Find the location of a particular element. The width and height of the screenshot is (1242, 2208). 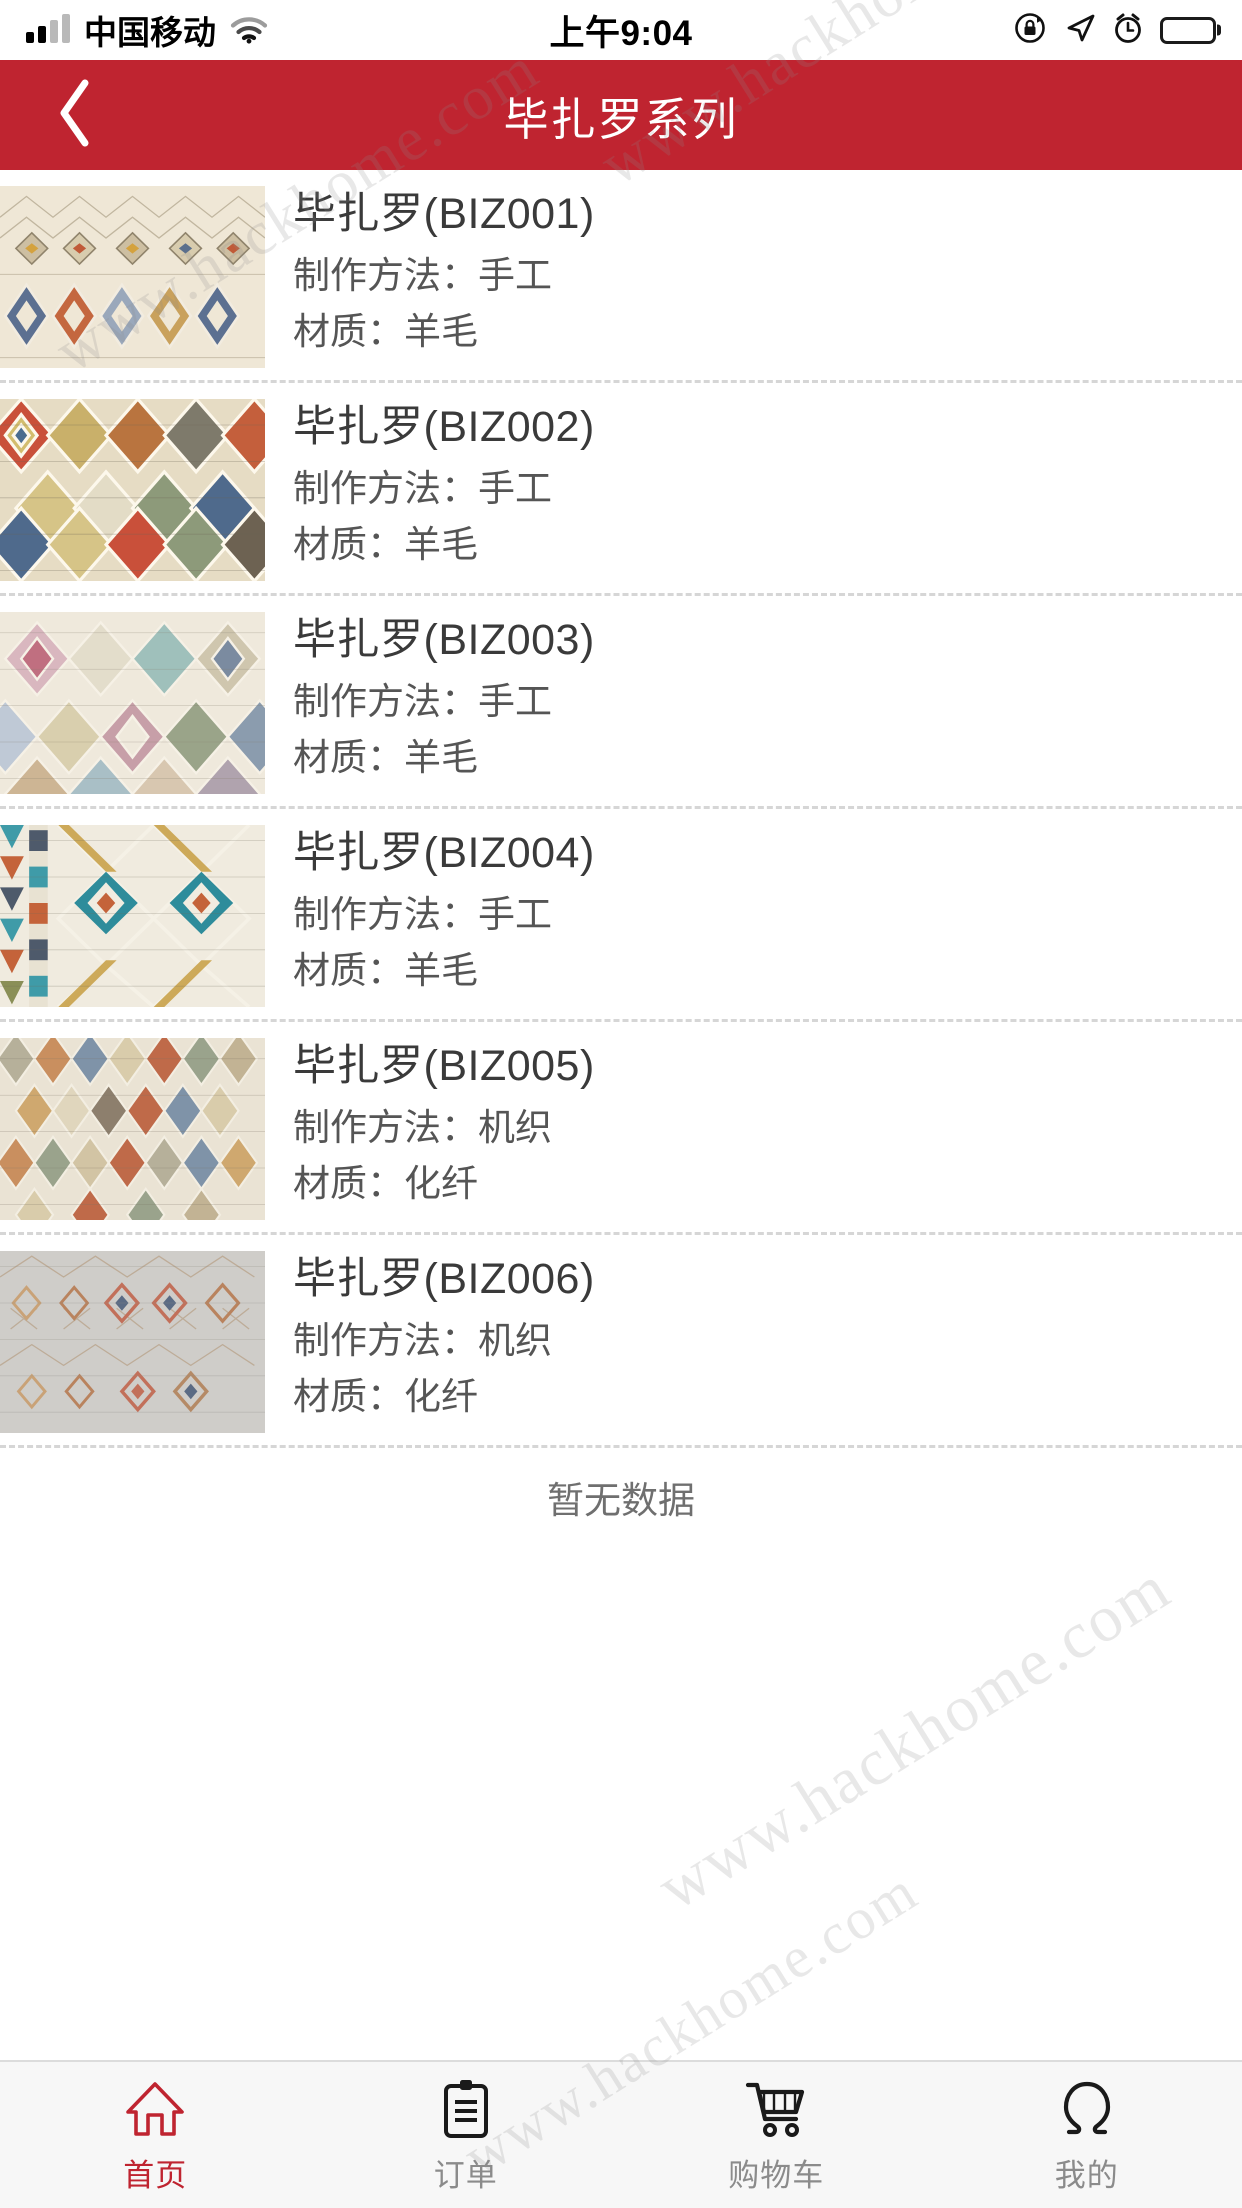

tab-bar: 首页 订单 购物车 我的 is located at coordinates (621, 2134).